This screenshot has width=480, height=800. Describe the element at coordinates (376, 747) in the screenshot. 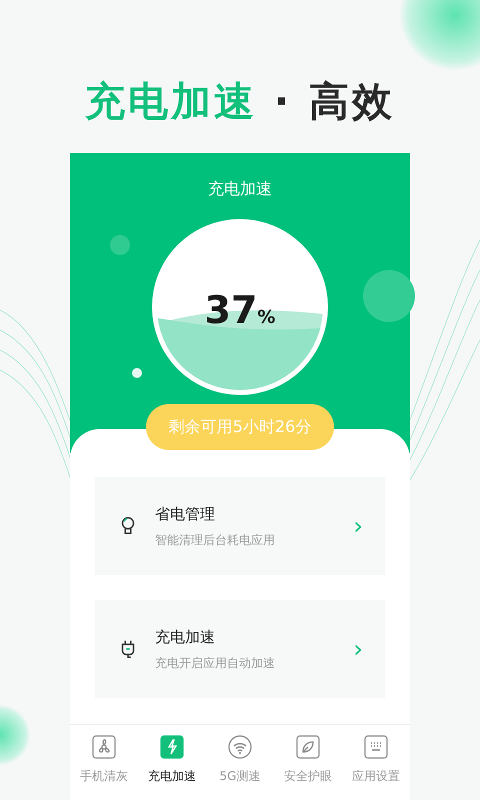

I see `keyboard-icon` at that location.